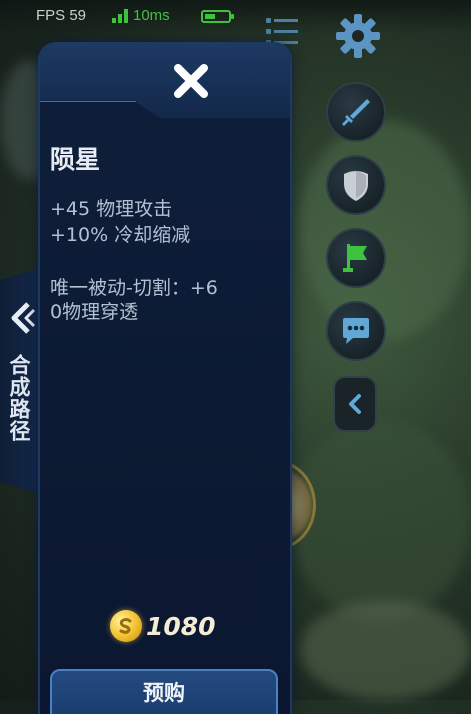  Describe the element at coordinates (120, 235) in the screenshot. I see `item-stat-cooldown: +10% 冷却缩减` at that location.